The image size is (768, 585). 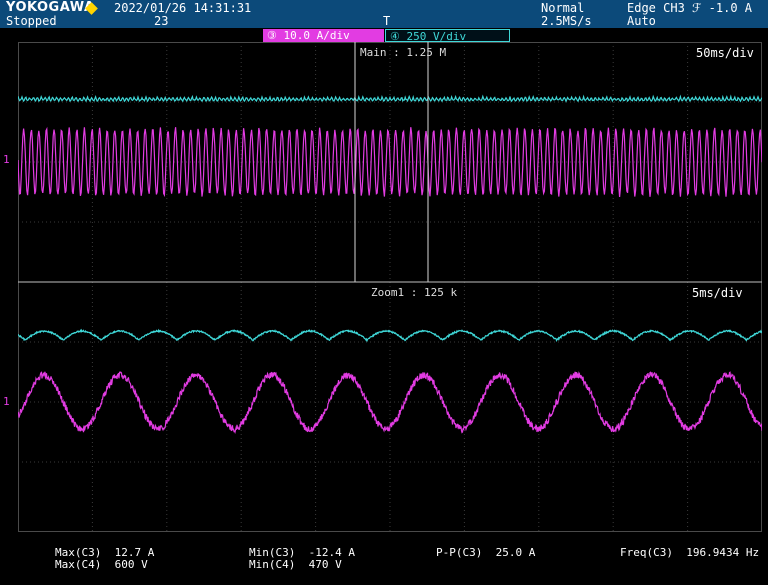 I want to click on ch3-scale-badge: ③ 10.0 A/div, so click(x=323, y=35).